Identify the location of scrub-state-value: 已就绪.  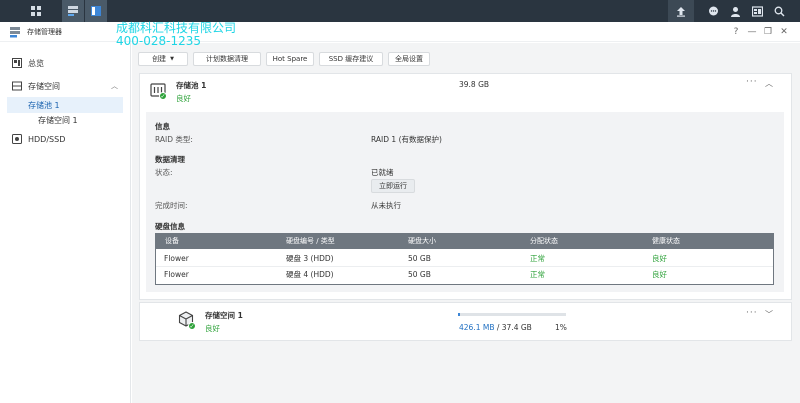
(382, 172).